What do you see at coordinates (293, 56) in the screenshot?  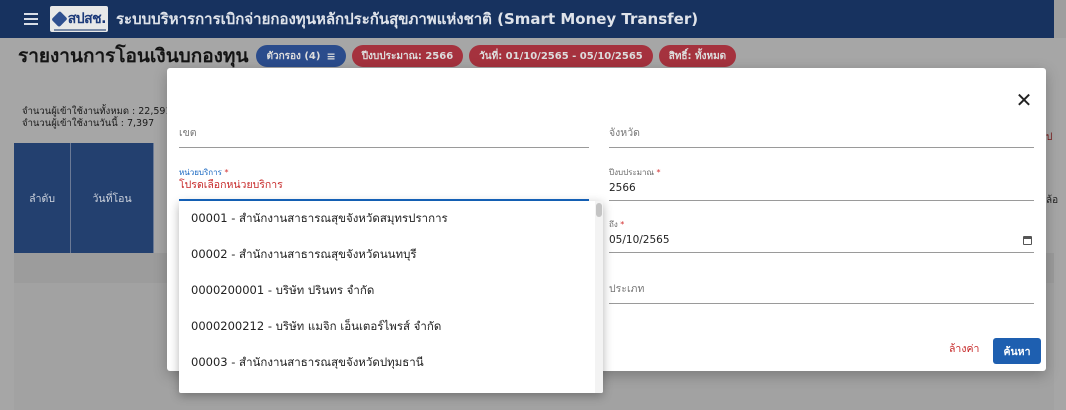 I see `filter-chip-label: ตัวกรอง (4)` at bounding box center [293, 56].